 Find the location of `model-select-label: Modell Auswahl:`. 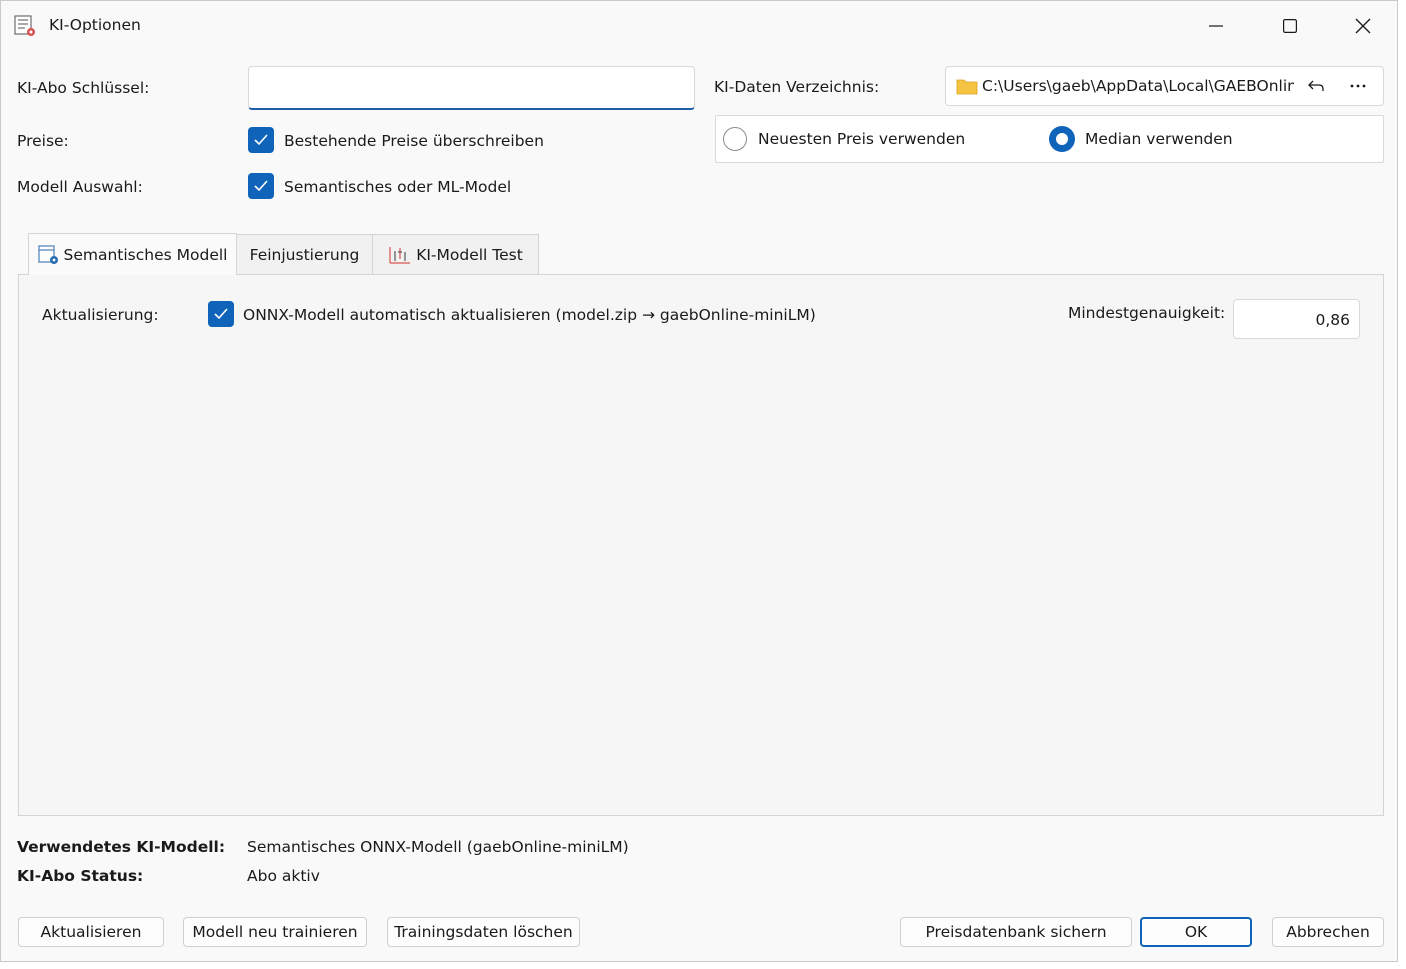

model-select-label: Modell Auswahl: is located at coordinates (80, 187).